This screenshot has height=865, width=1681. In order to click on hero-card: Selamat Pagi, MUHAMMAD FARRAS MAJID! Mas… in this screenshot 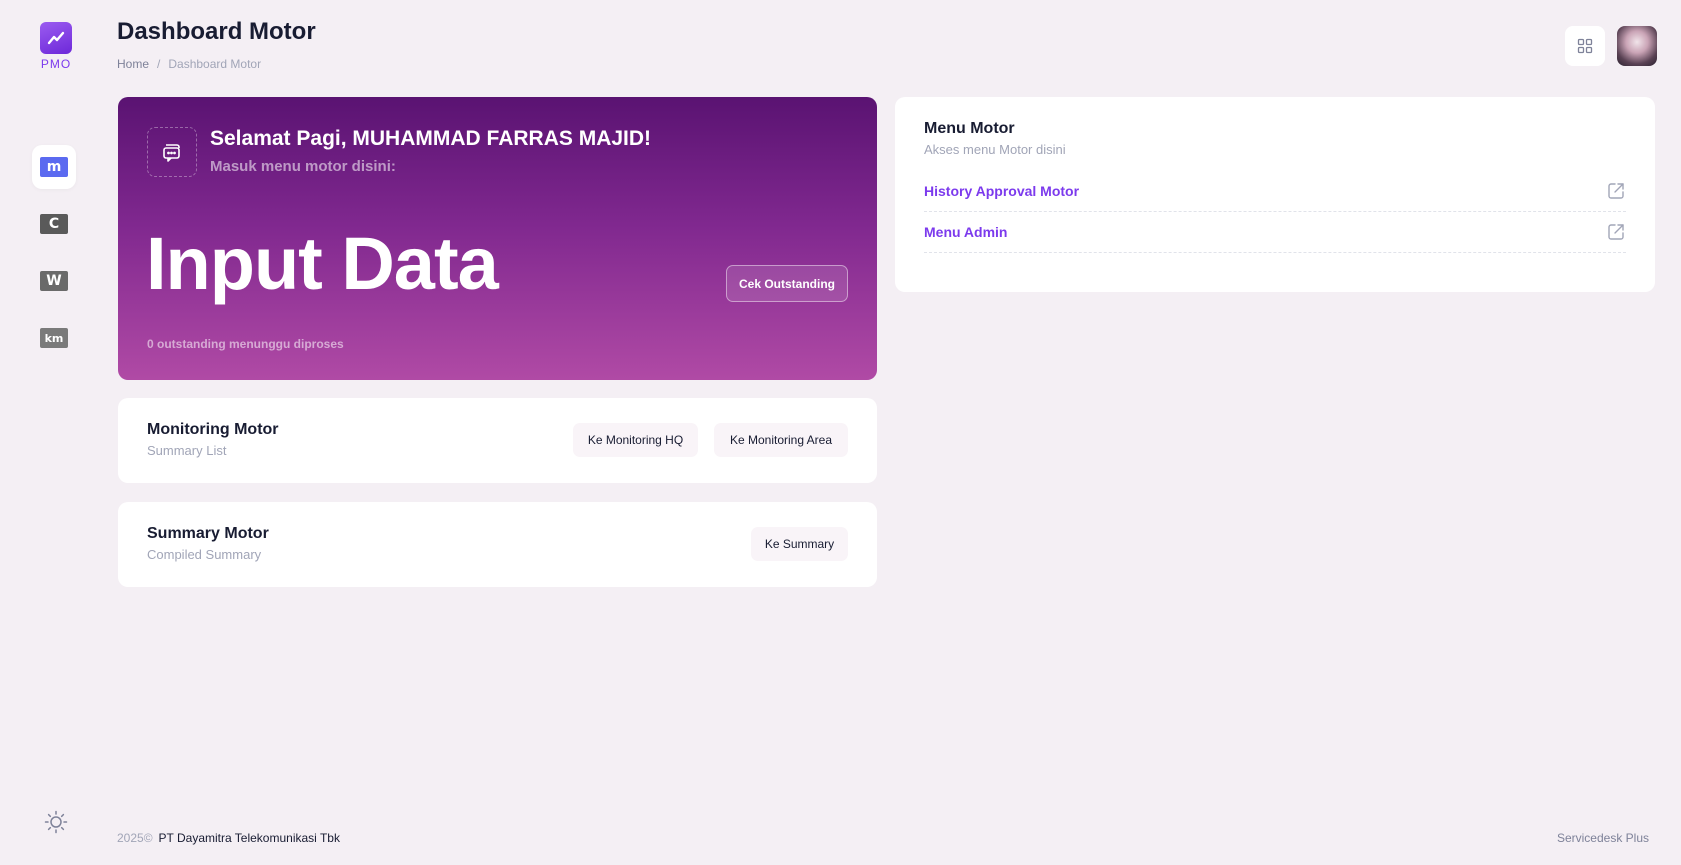, I will do `click(497, 238)`.